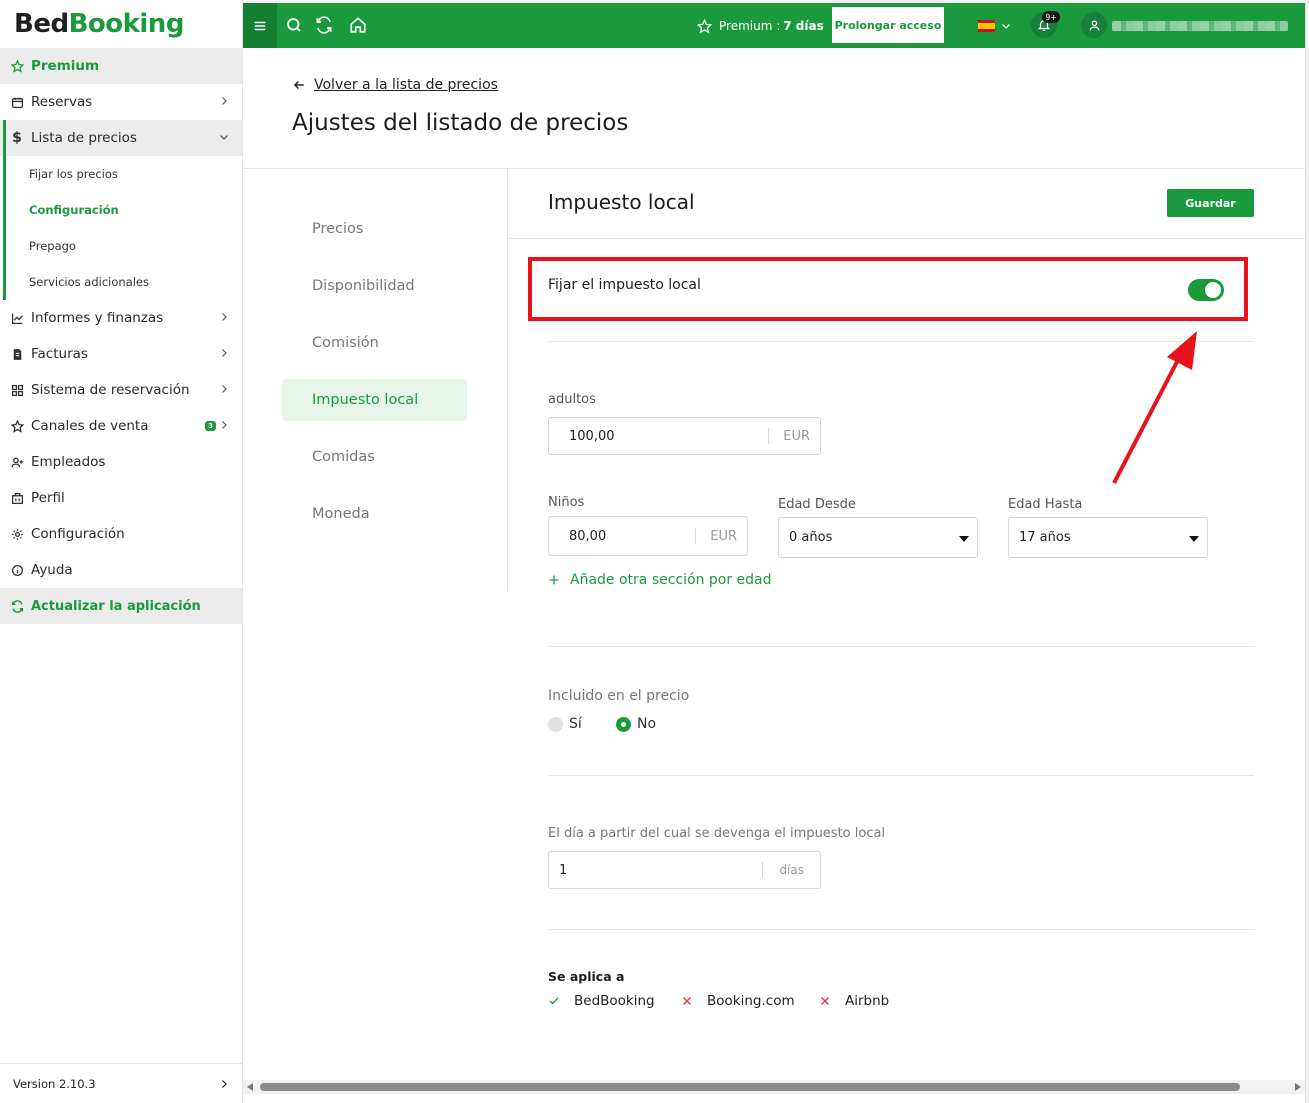 The image size is (1309, 1103). What do you see at coordinates (647, 724) in the screenshot?
I see `radio-label: No` at bounding box center [647, 724].